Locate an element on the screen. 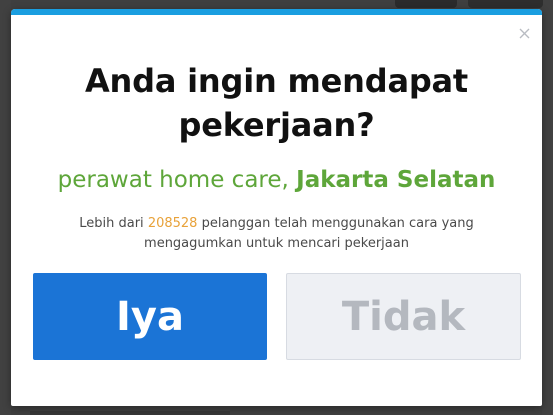 The image size is (553, 415). background-divider is located at coordinates (130, 413).